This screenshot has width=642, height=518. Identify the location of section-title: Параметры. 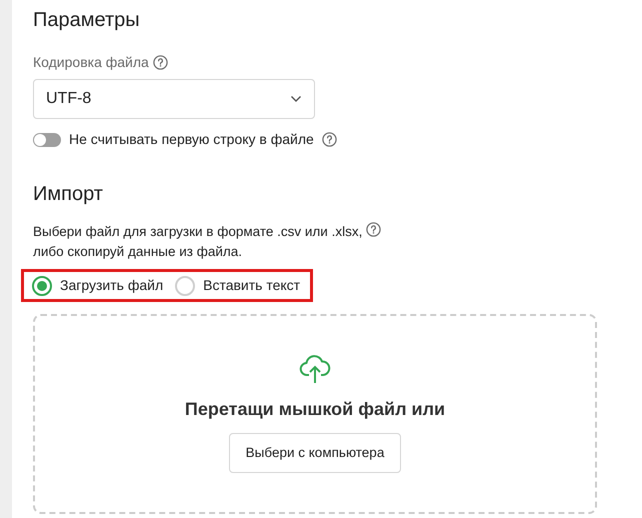
(87, 20).